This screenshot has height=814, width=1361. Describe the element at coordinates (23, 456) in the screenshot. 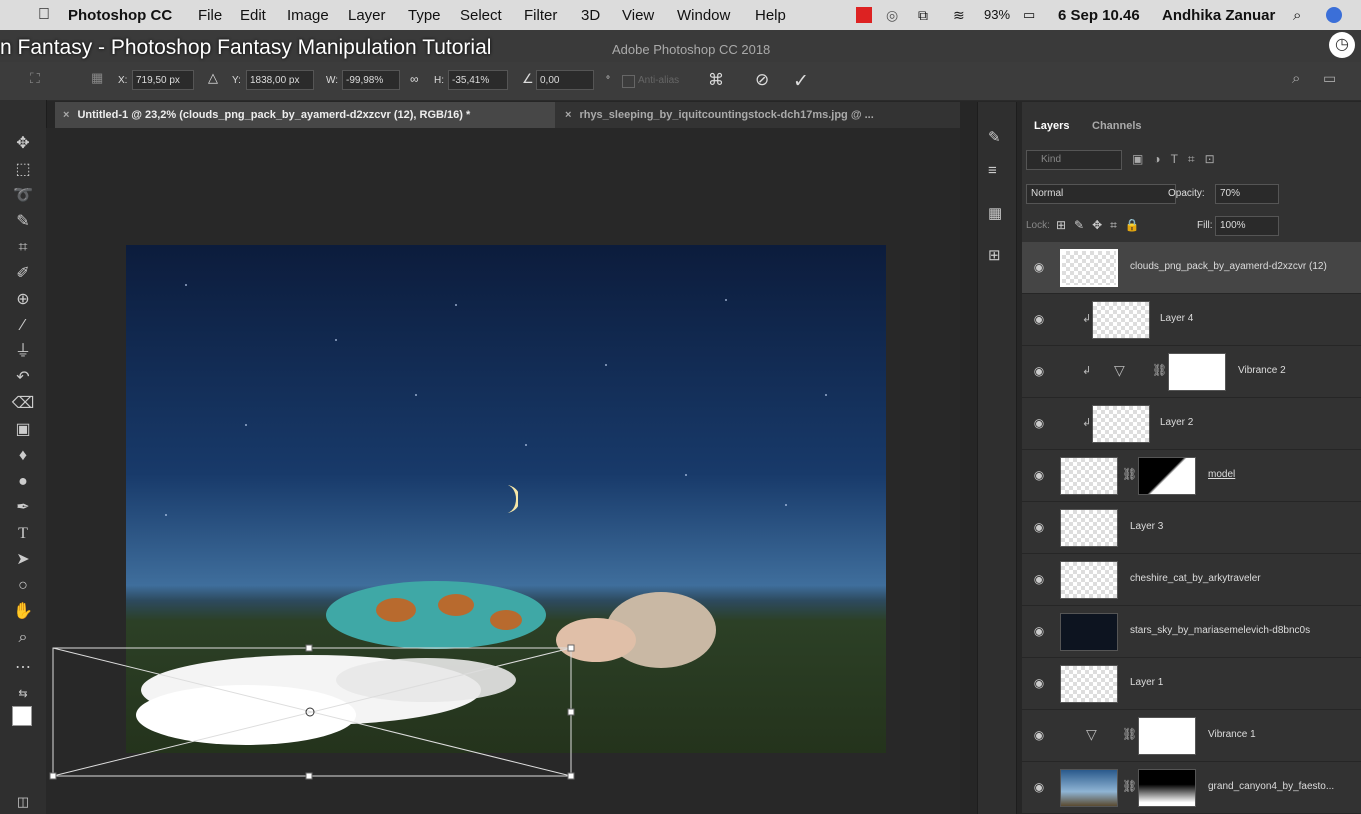

I see `blur-tool-icon: ♦` at that location.